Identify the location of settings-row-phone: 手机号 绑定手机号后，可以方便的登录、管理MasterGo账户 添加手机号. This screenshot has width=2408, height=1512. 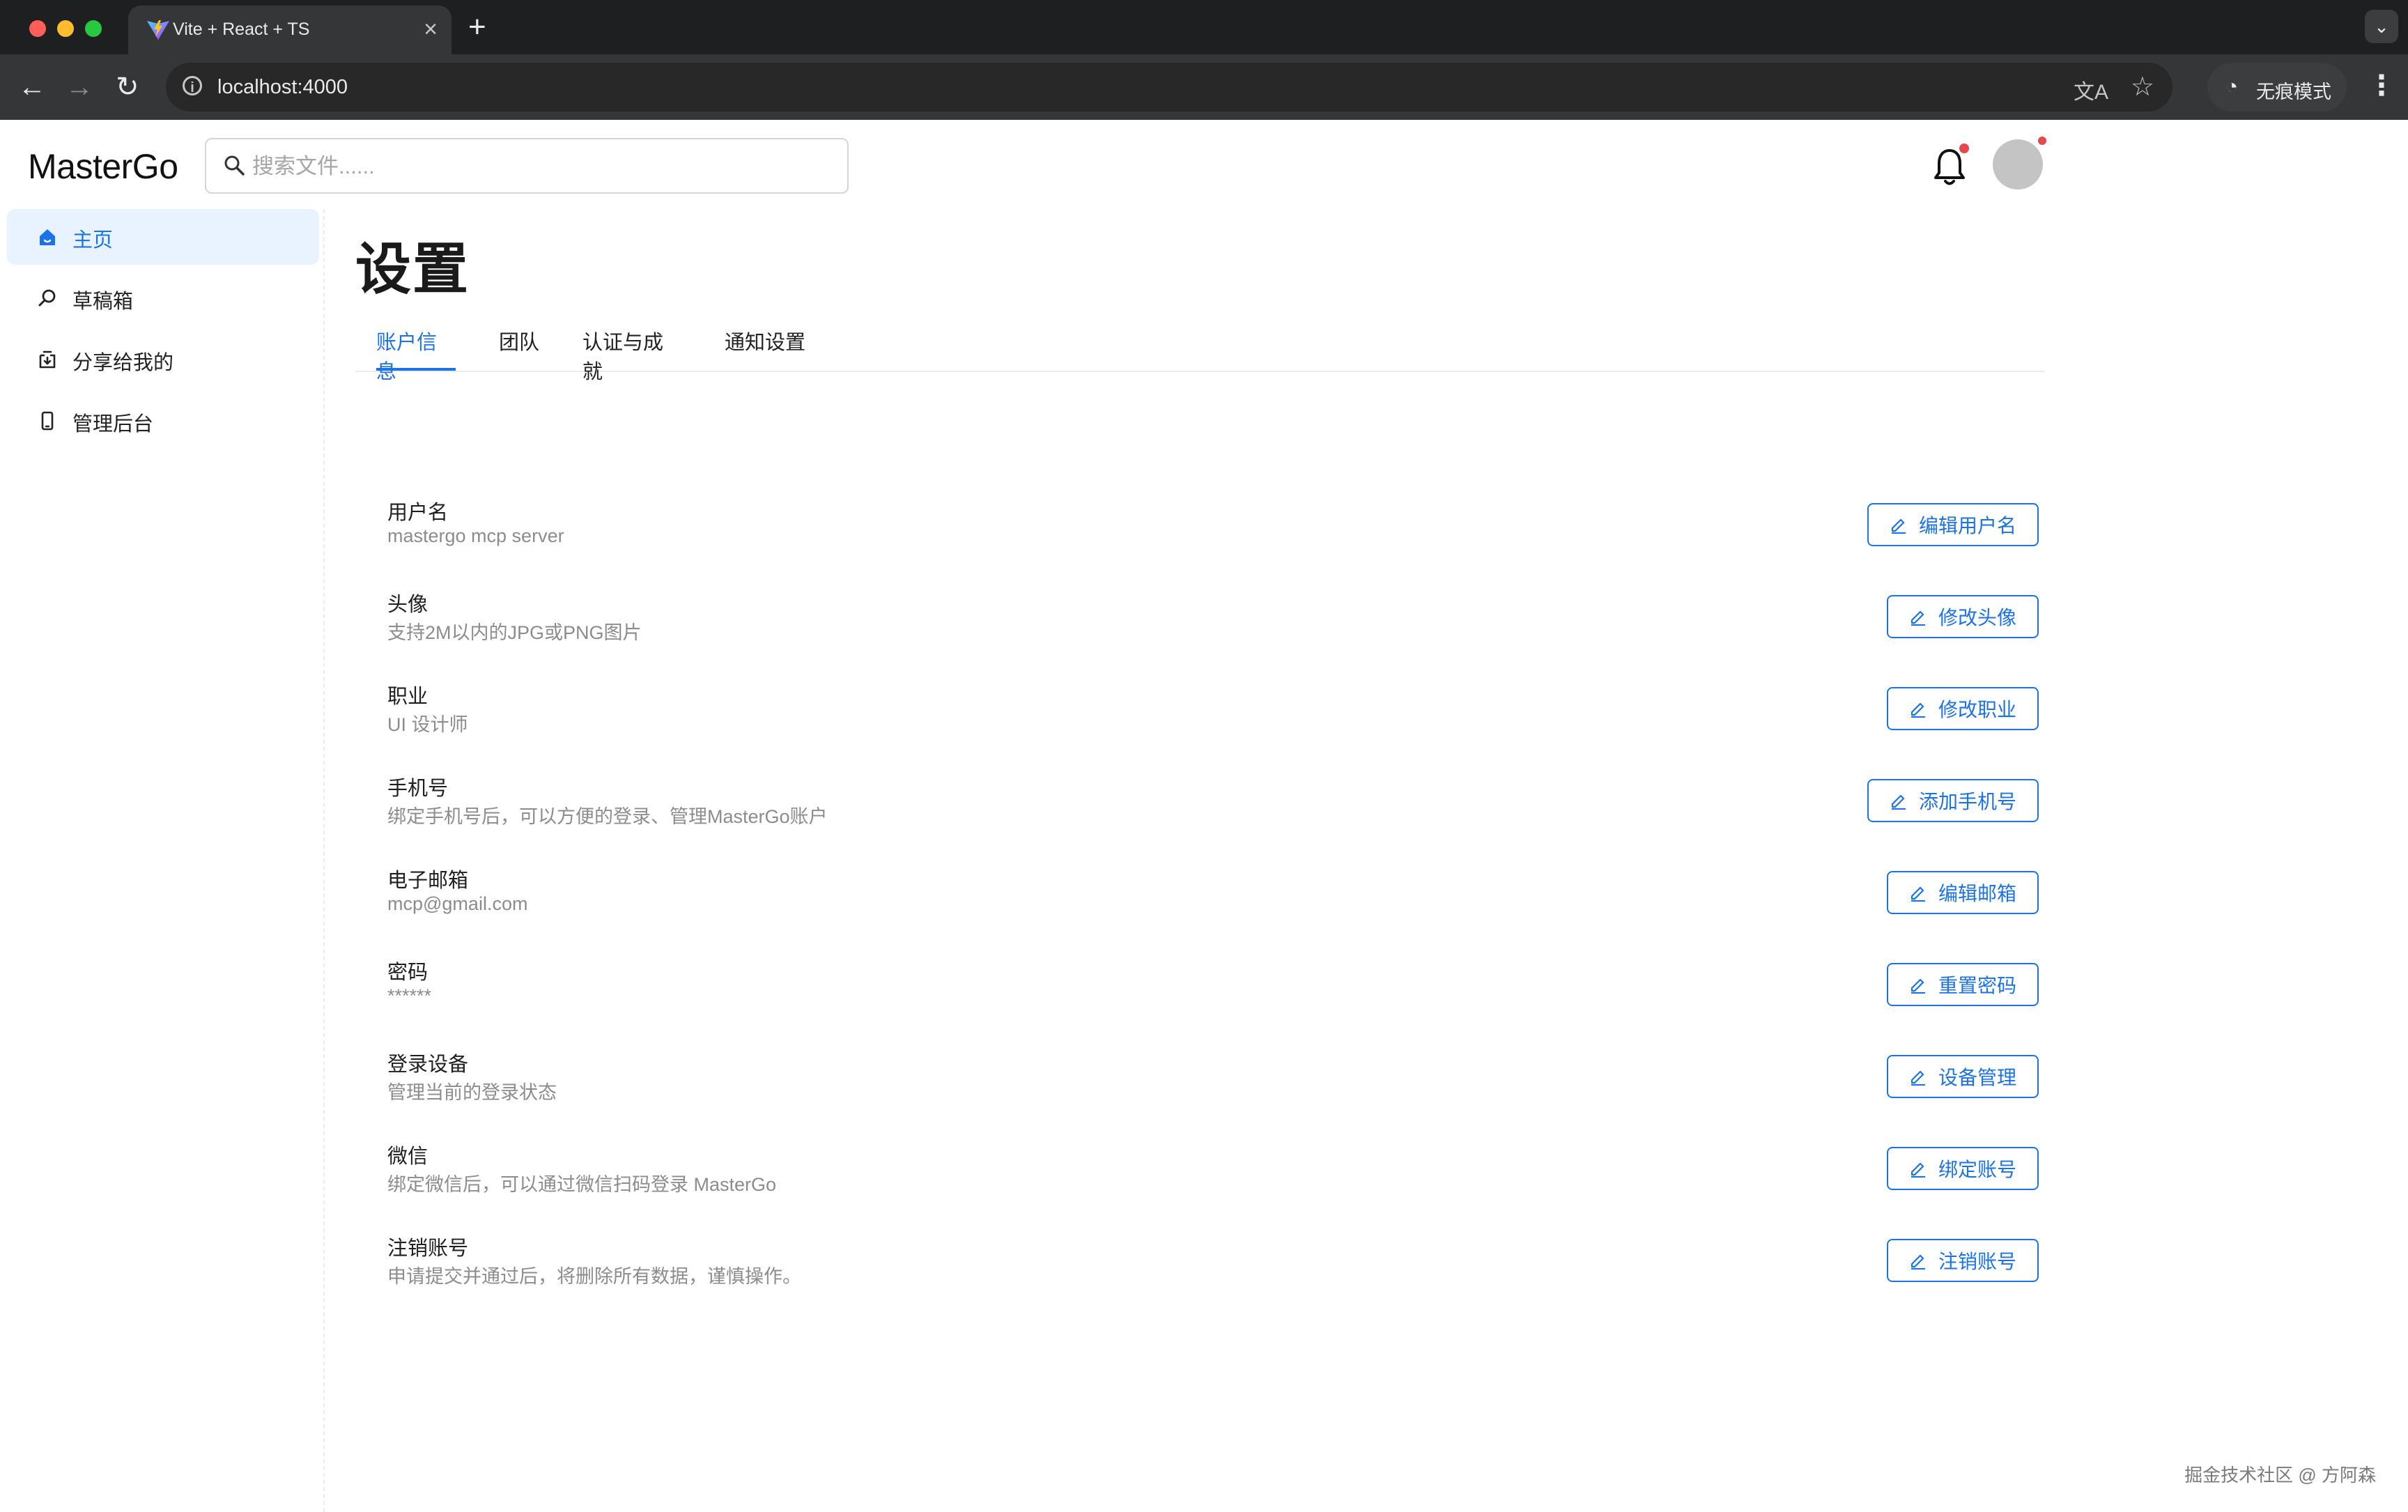
(1213, 818).